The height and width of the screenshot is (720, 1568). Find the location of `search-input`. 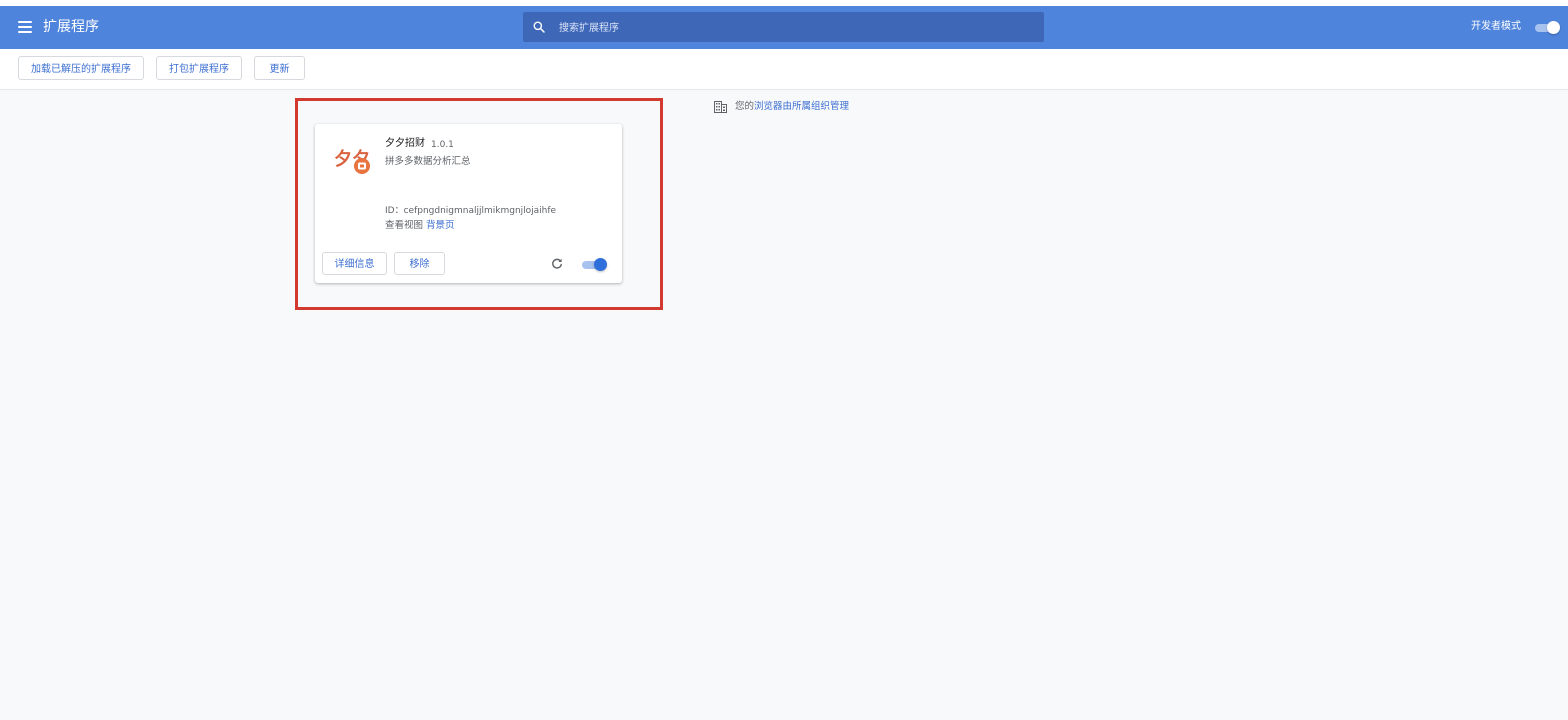

search-input is located at coordinates (794, 28).